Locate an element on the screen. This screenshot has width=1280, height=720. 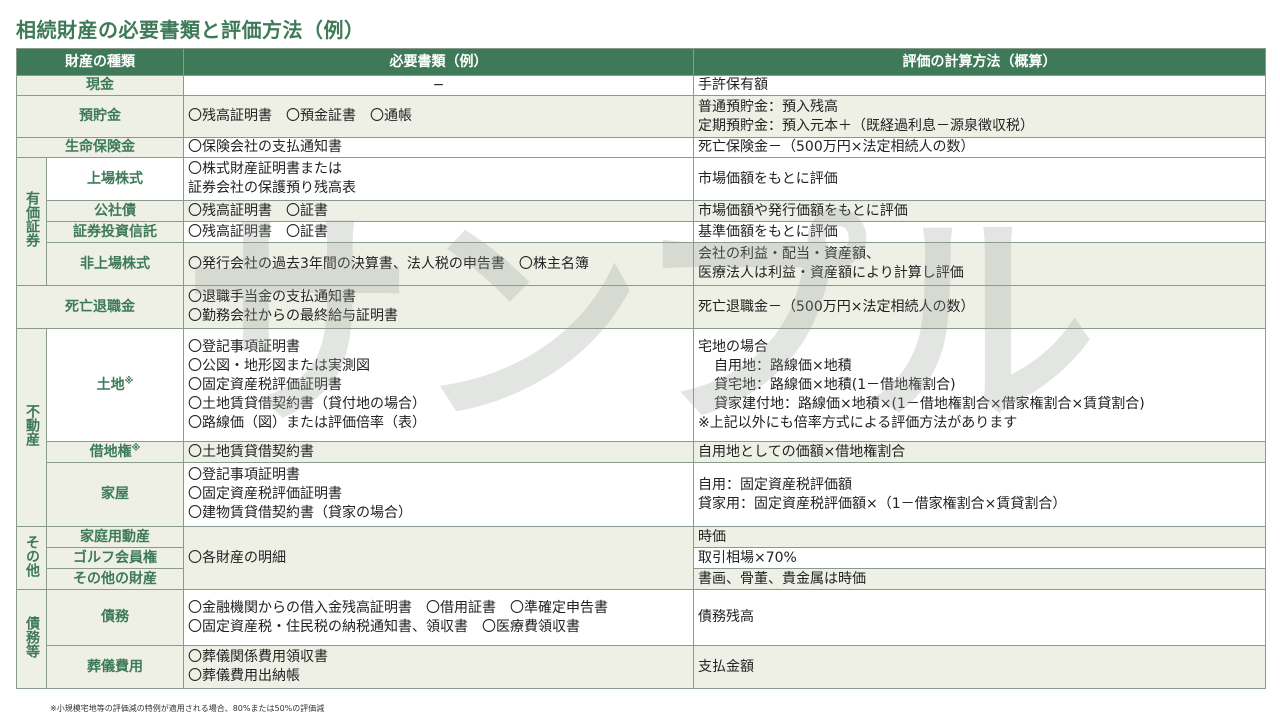
row-other-assets-name: その他の財産 is located at coordinates (115, 579).